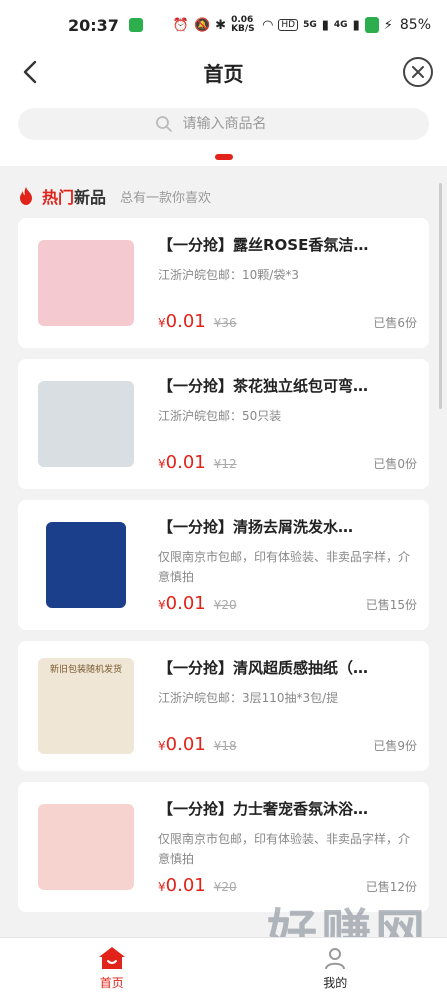 This screenshot has width=447, height=999. Describe the element at coordinates (287, 603) in the screenshot. I see `product-price-row: ¥0.01 ¥20 已售15份` at that location.